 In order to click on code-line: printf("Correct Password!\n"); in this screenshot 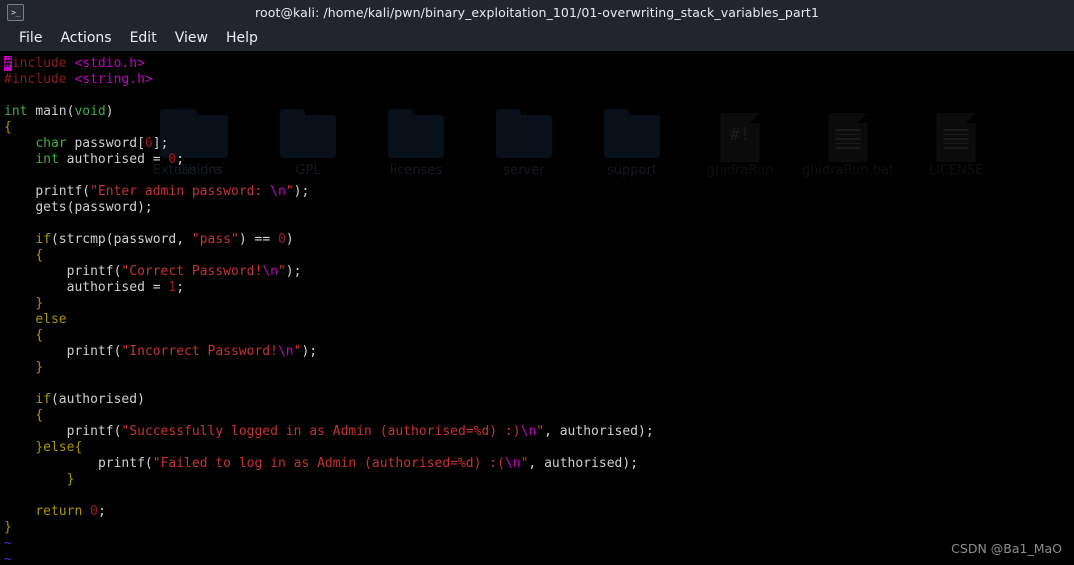, I will do `click(184, 271)`.